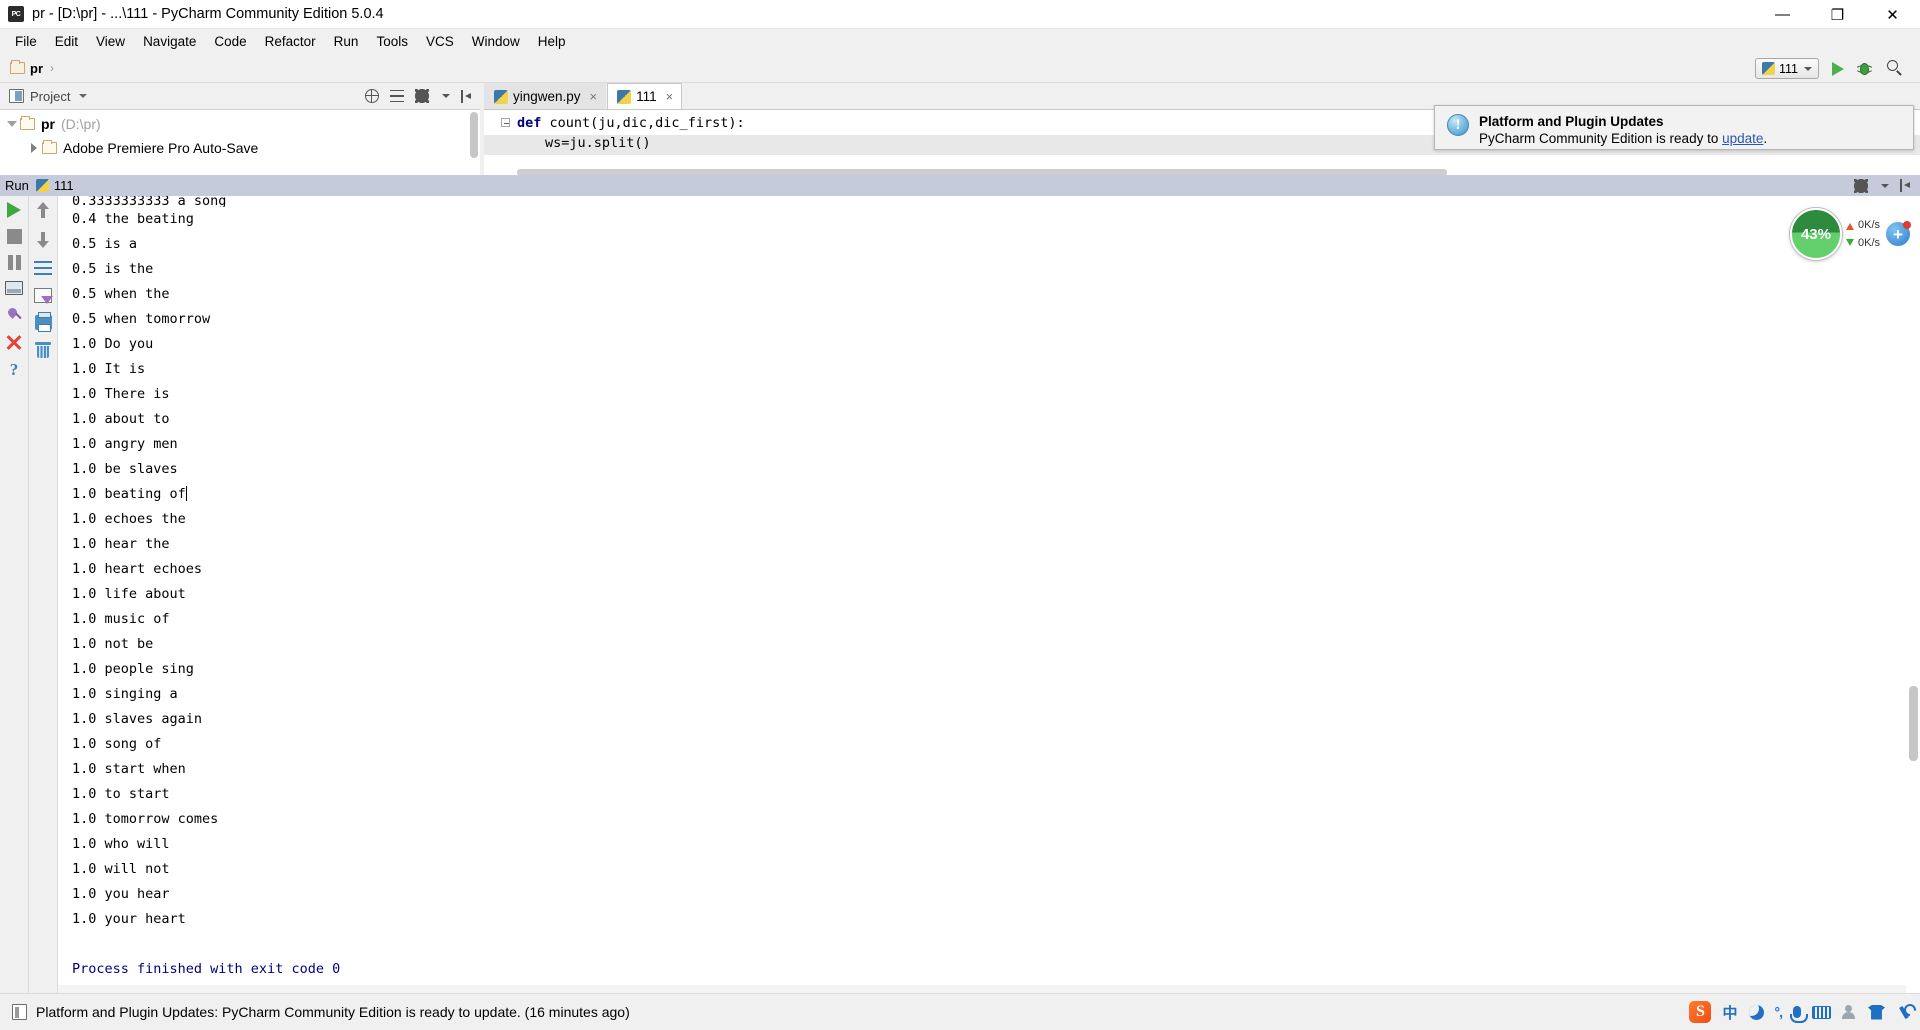 The height and width of the screenshot is (1030, 1920). I want to click on tab-label: yingwen.py, so click(547, 96).